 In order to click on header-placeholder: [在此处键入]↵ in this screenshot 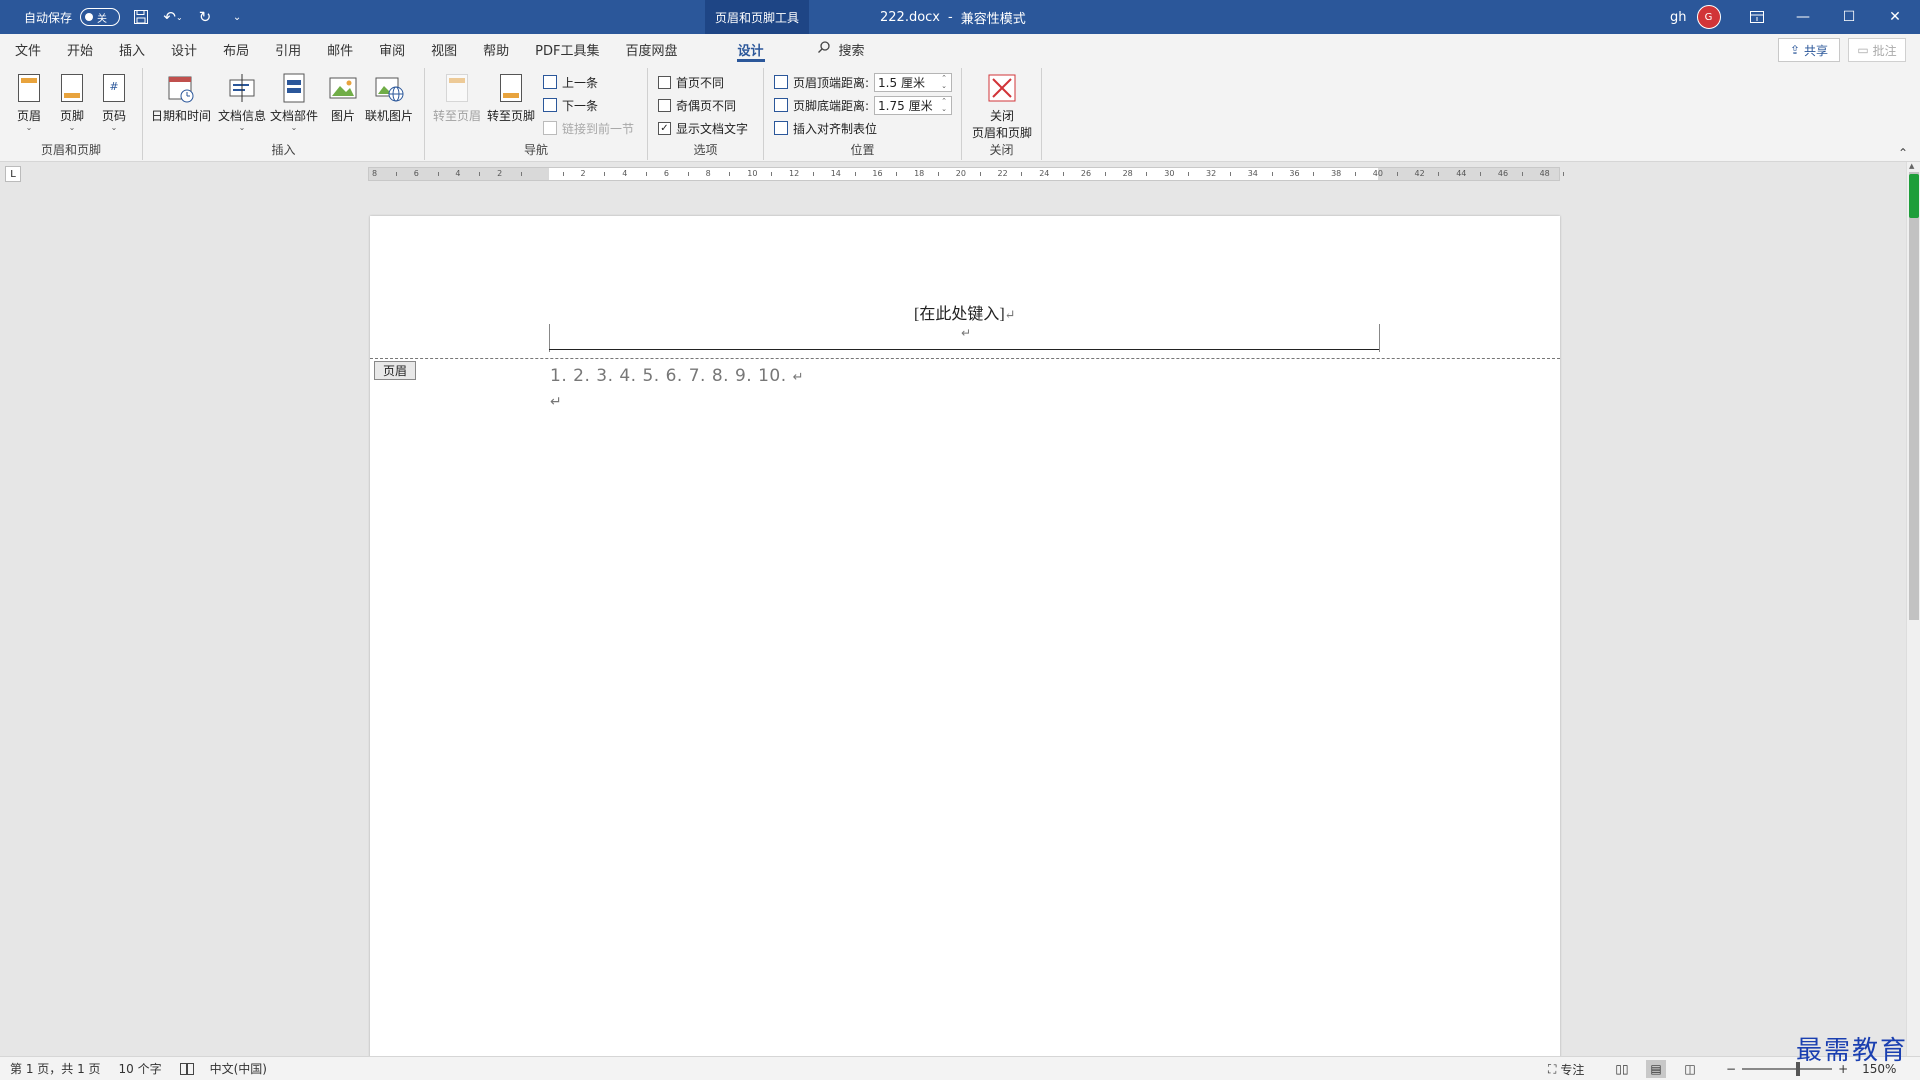, I will do `click(965, 312)`.